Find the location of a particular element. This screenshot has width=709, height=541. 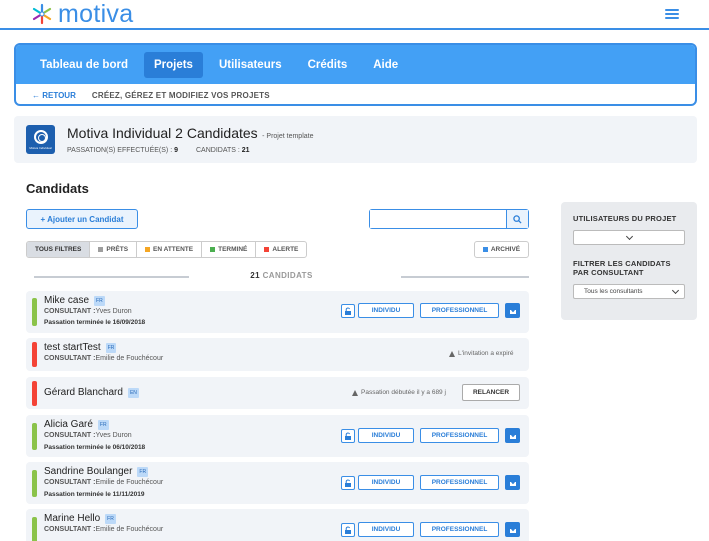

page-subtitle: CRÉEZ, GÉREZ ET MODIFIEZ VOS PROJETS is located at coordinates (180, 95).